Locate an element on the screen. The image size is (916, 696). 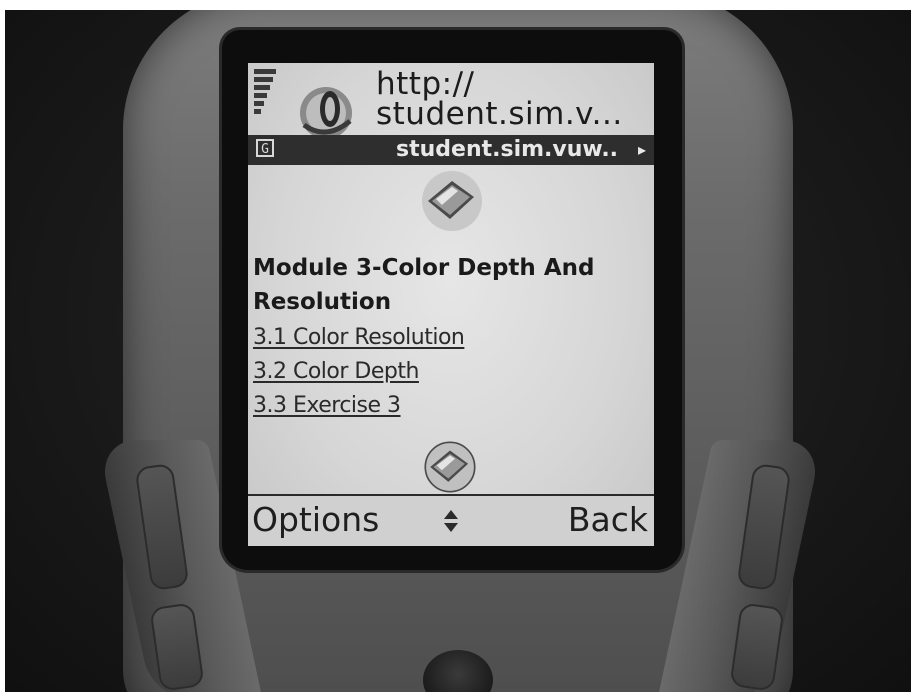
softkey-bar: Options Back is located at coordinates (451, 520).